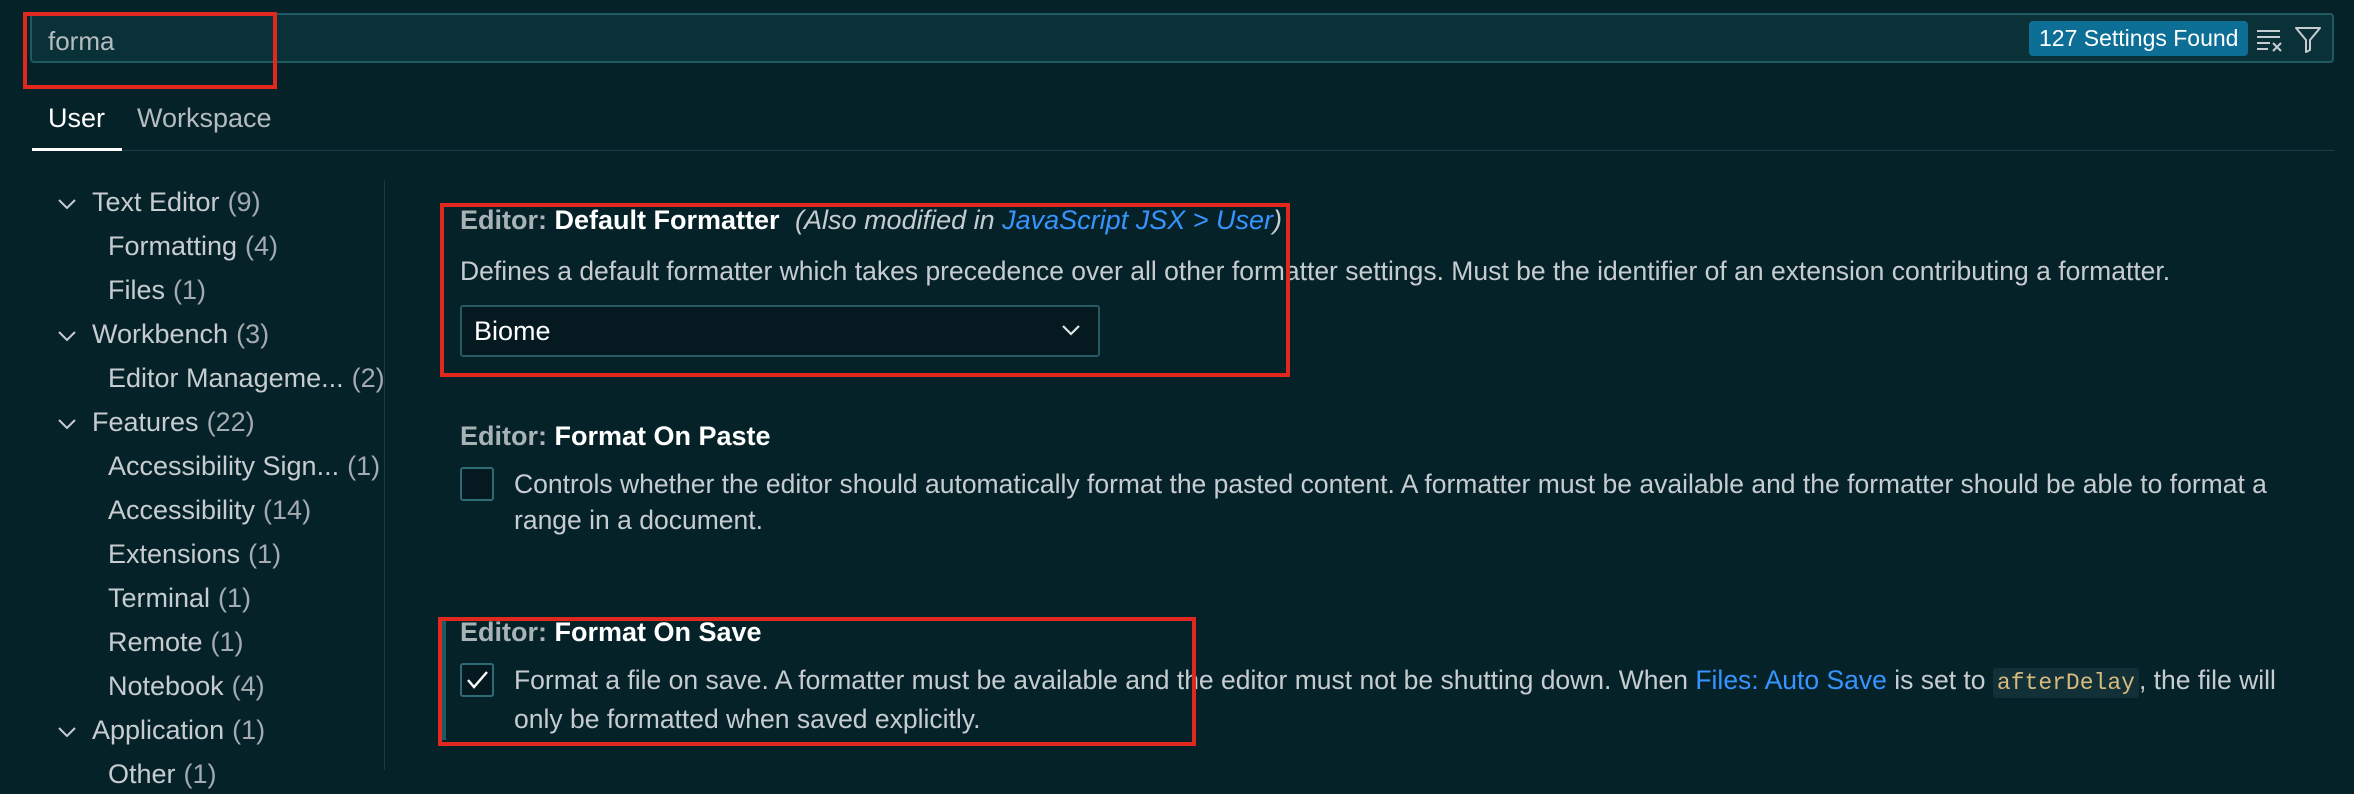 The height and width of the screenshot is (794, 2354). I want to click on toc-item: Editor Manageme... (2), so click(246, 378).